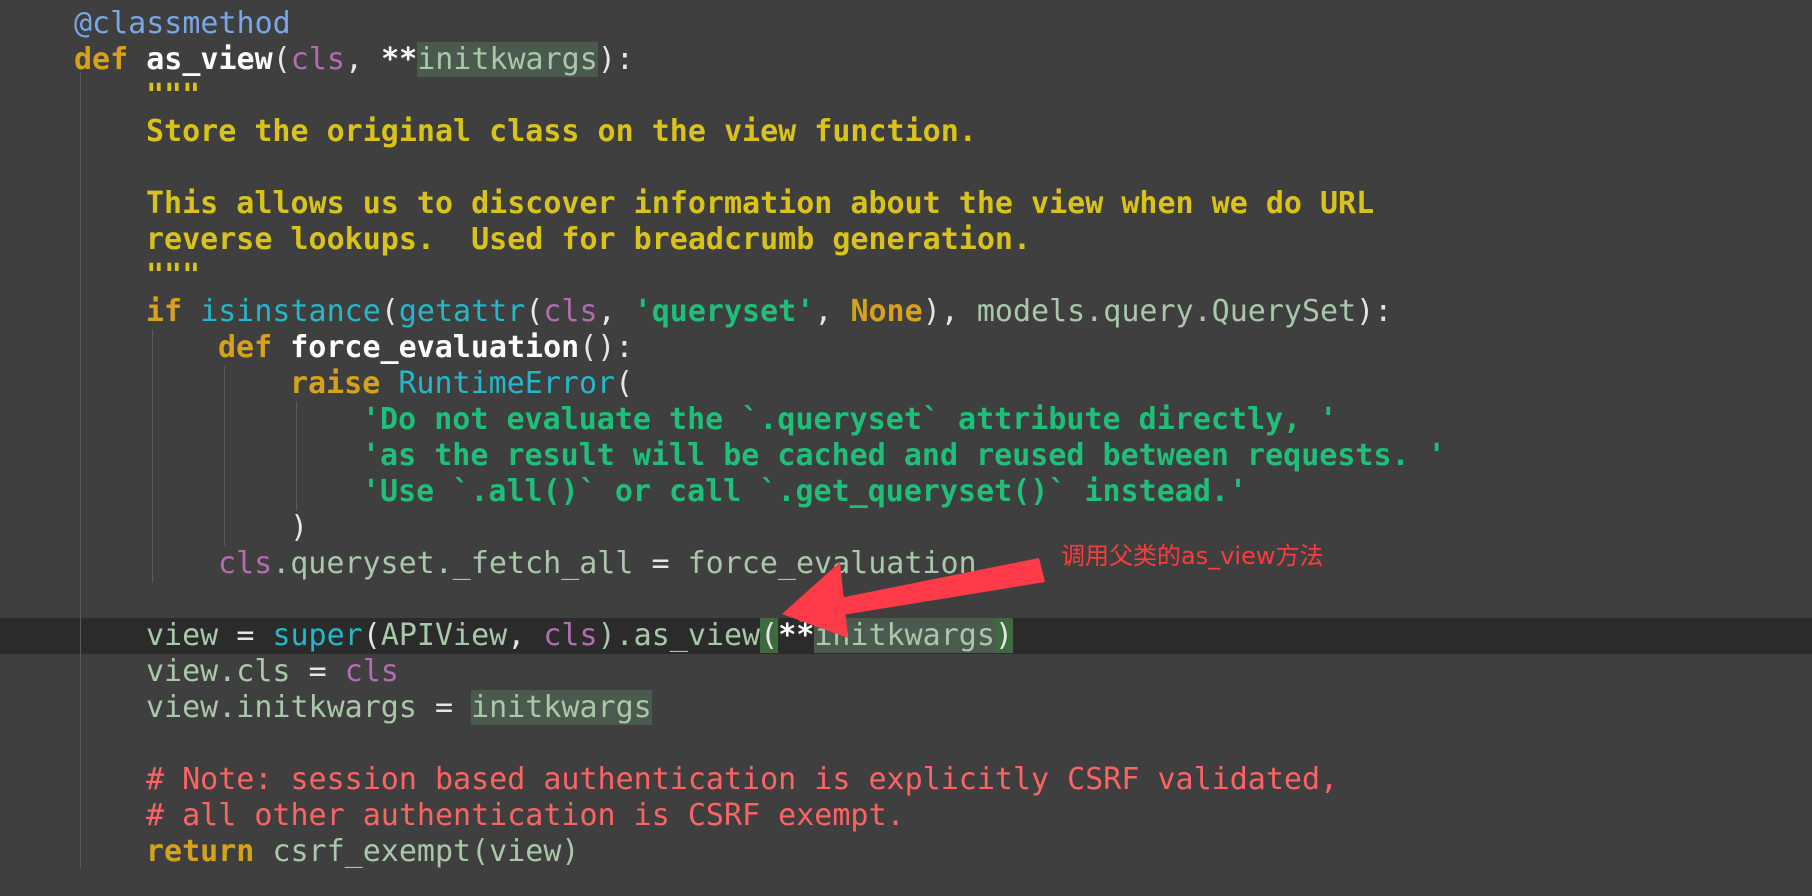  I want to click on code-line: def as_view(cls, **initkwargs):, so click(354, 60).